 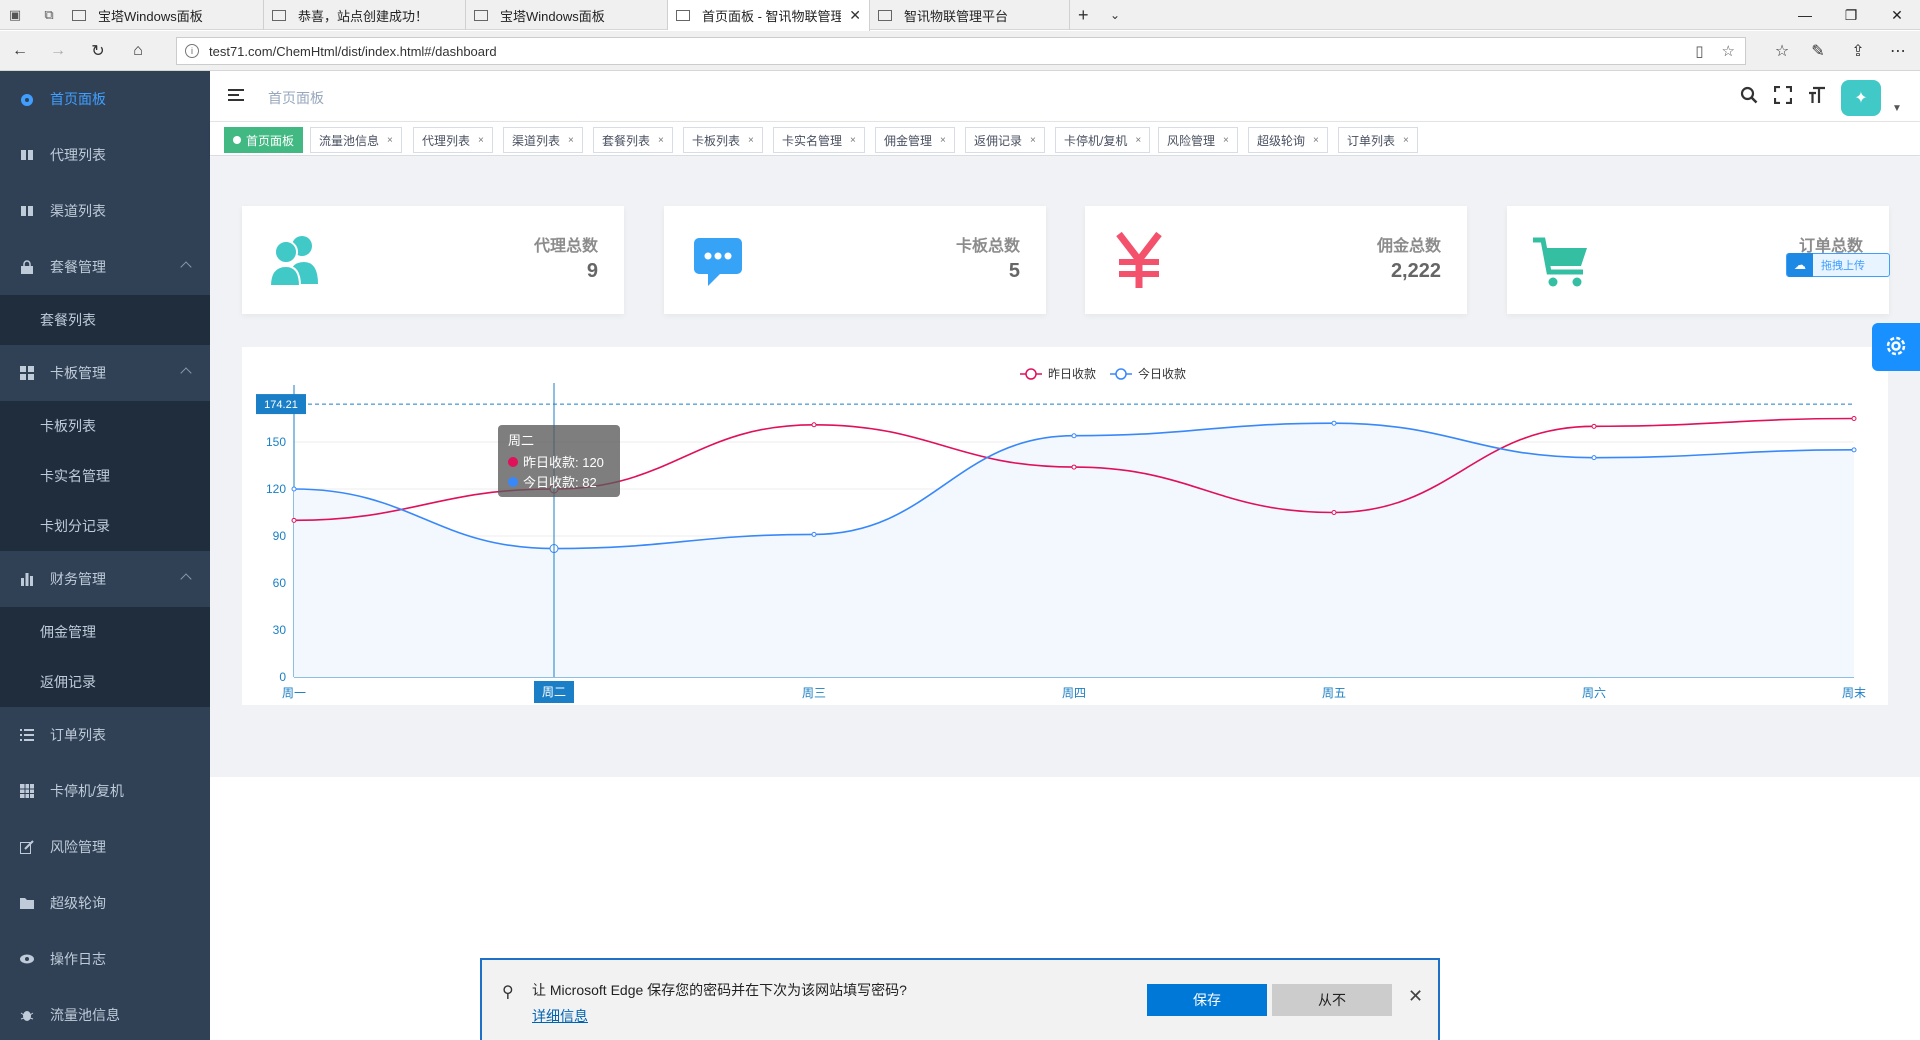 What do you see at coordinates (20, 51) in the screenshot?
I see `back-arrow-icon: ←` at bounding box center [20, 51].